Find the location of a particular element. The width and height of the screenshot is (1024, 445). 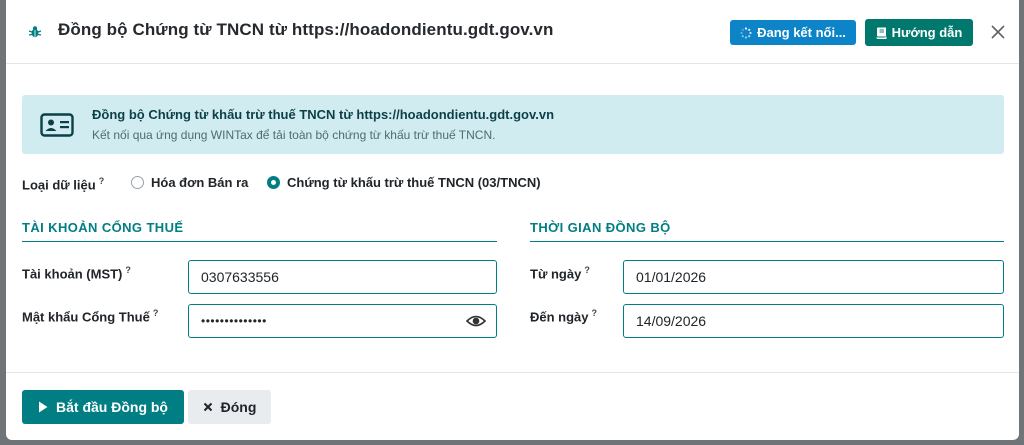

data-type-label: Loại dữ liệu? is located at coordinates (63, 184).